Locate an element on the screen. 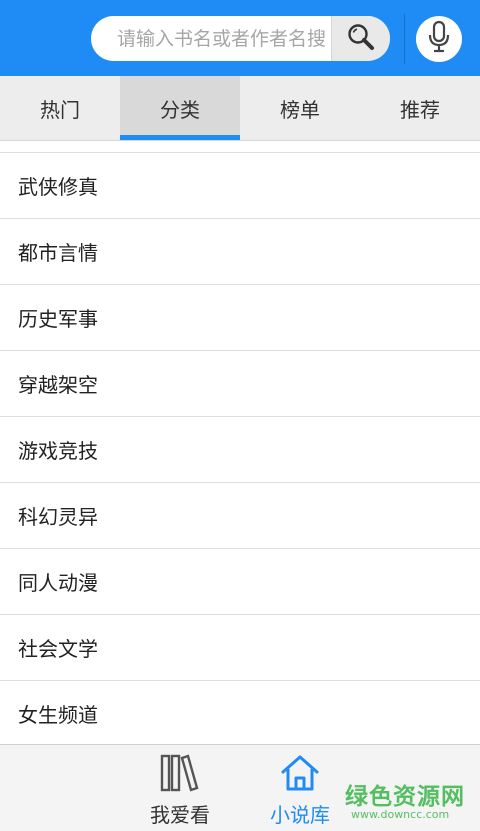  watermark-logo: 绿色资源网 is located at coordinates (405, 797).